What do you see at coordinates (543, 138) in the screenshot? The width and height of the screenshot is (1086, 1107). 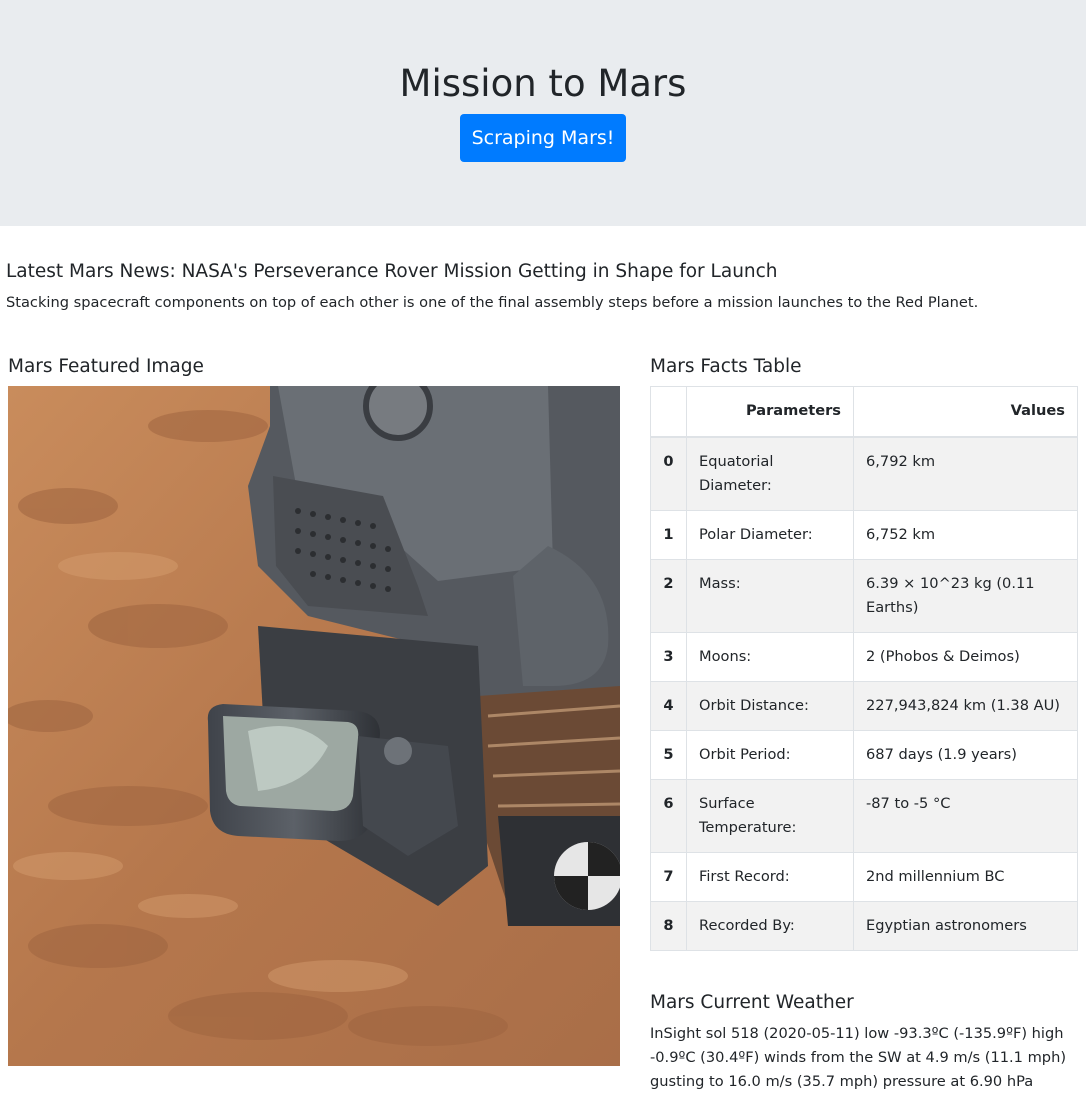 I see `scrape-mars-button: Scraping Mars!` at bounding box center [543, 138].